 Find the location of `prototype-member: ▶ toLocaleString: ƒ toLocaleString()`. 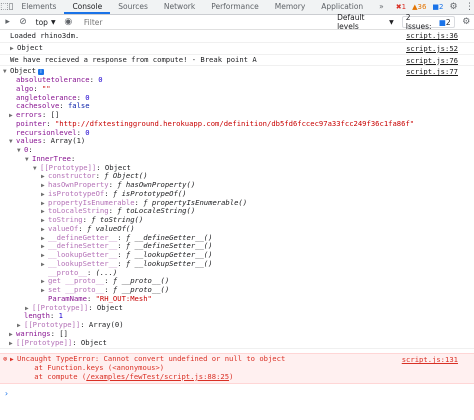

prototype-member: ▶ toLocaleString: ƒ toLocaleString() is located at coordinates (238, 211).